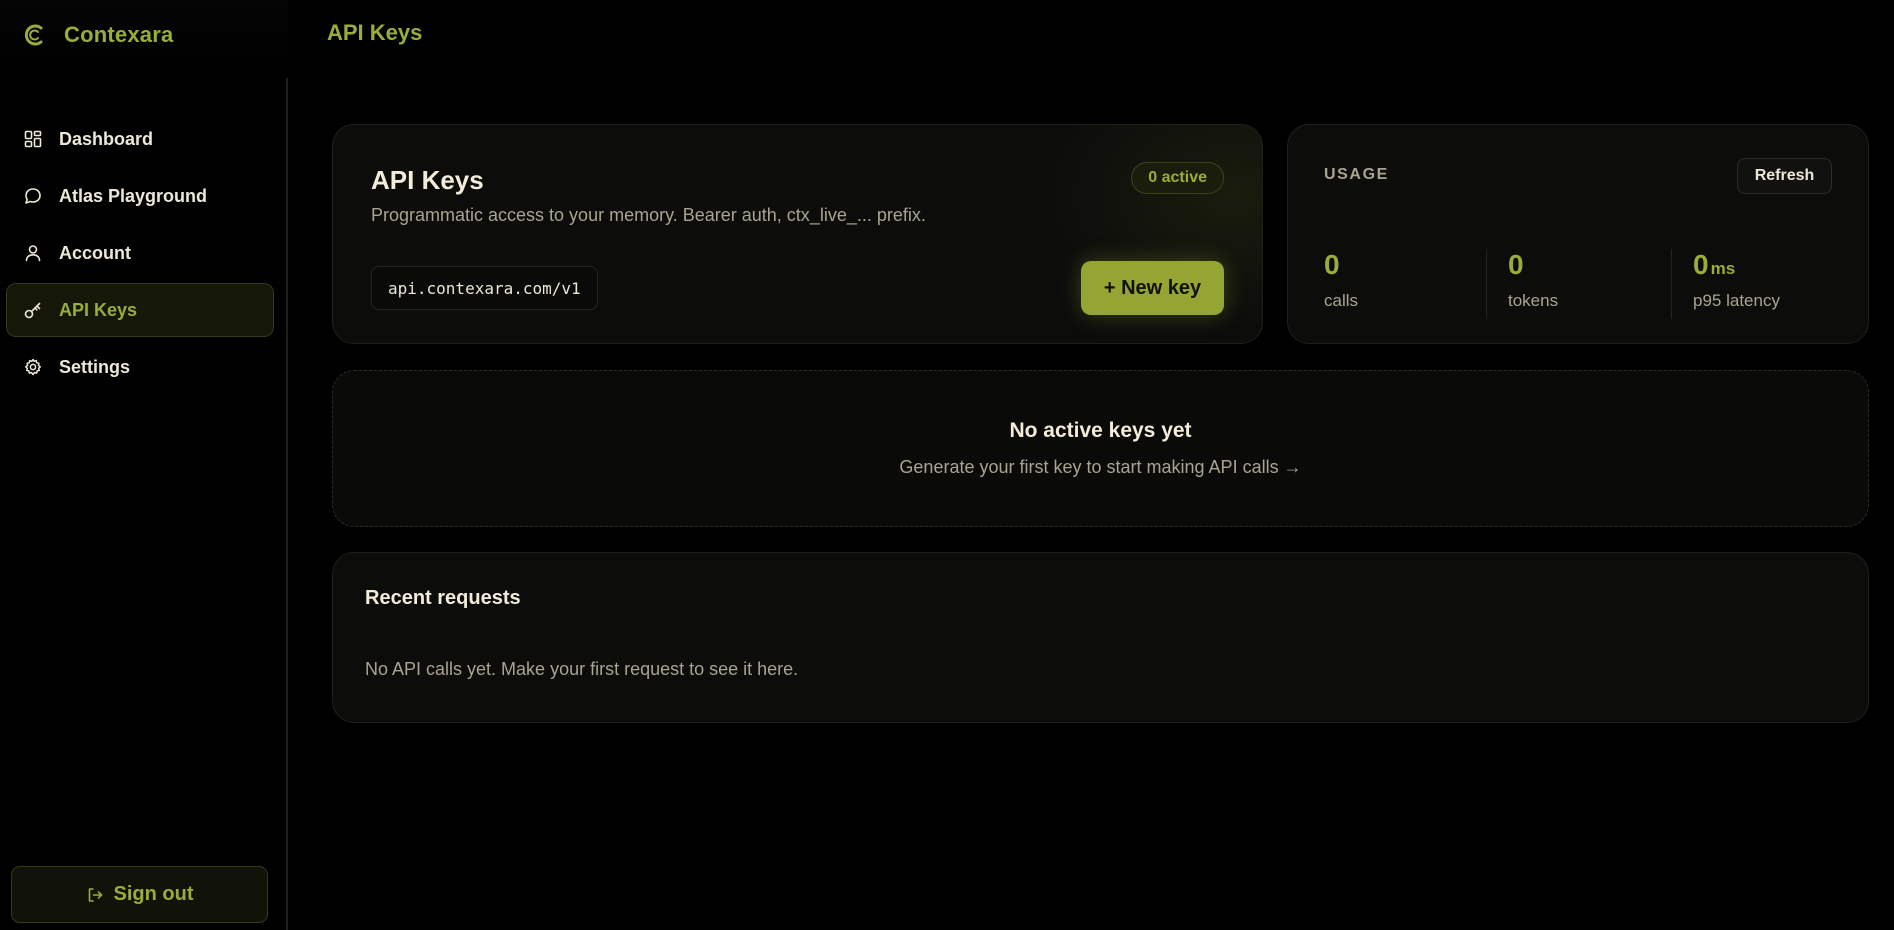 This screenshot has width=1894, height=930. I want to click on sidebar-item-settings: Settings, so click(140, 367).